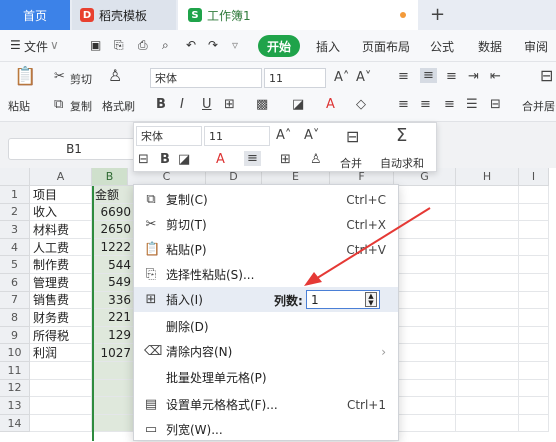  What do you see at coordinates (330, 104) in the screenshot?
I see `font-color-icon: A` at bounding box center [330, 104].